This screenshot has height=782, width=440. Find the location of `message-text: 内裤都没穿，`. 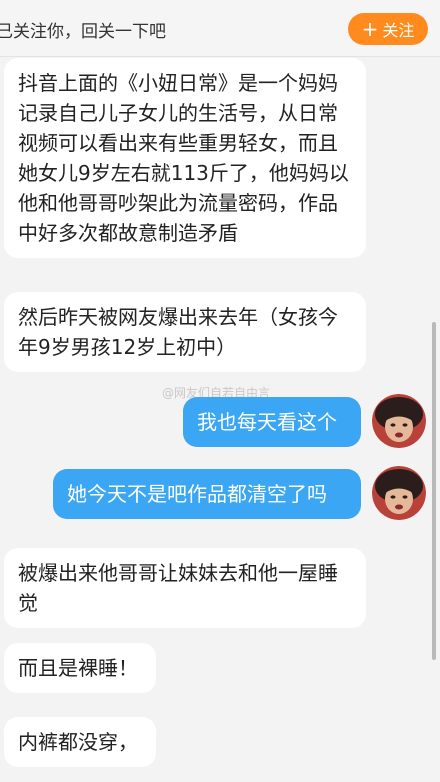

message-text: 内裤都没穿， is located at coordinates (78, 742).